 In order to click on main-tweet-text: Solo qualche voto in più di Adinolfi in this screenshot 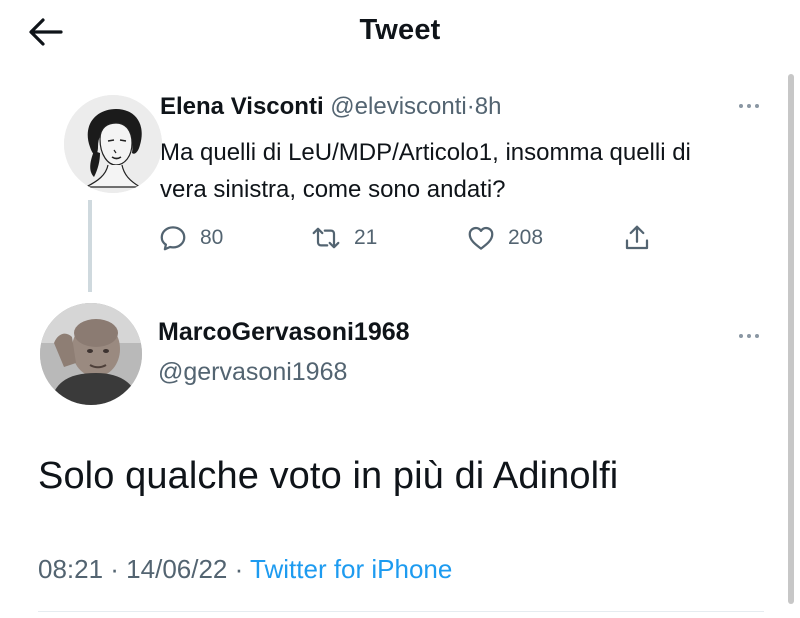, I will do `click(328, 476)`.